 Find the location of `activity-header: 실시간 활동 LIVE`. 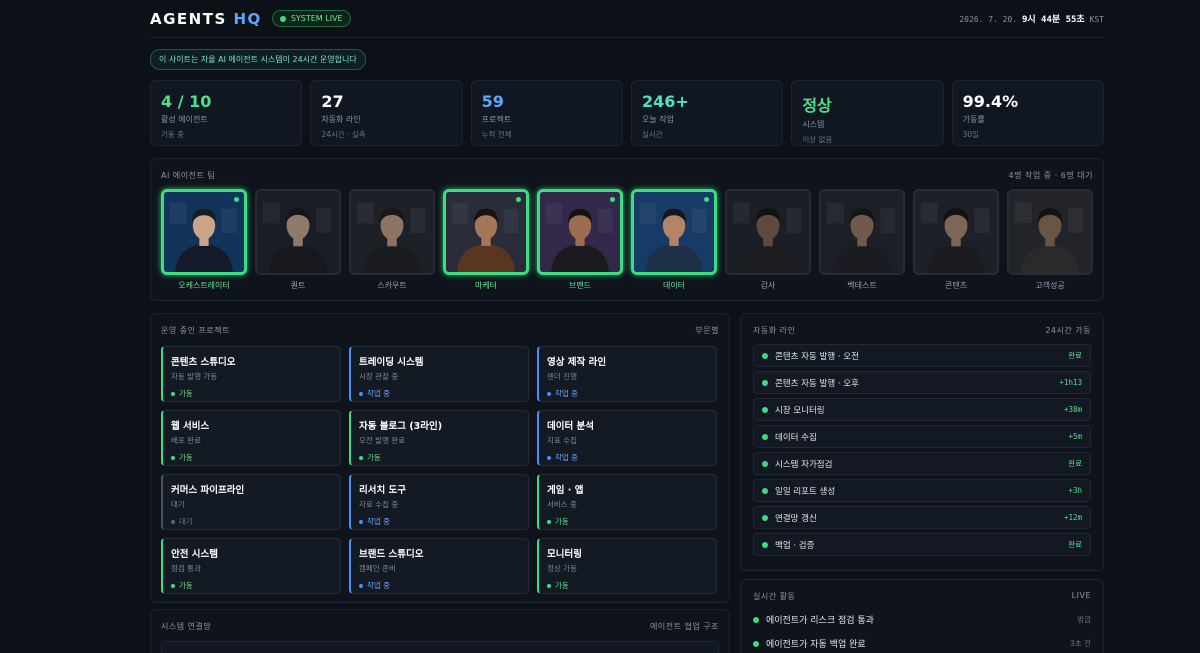

activity-header: 실시간 활동 LIVE is located at coordinates (922, 596).